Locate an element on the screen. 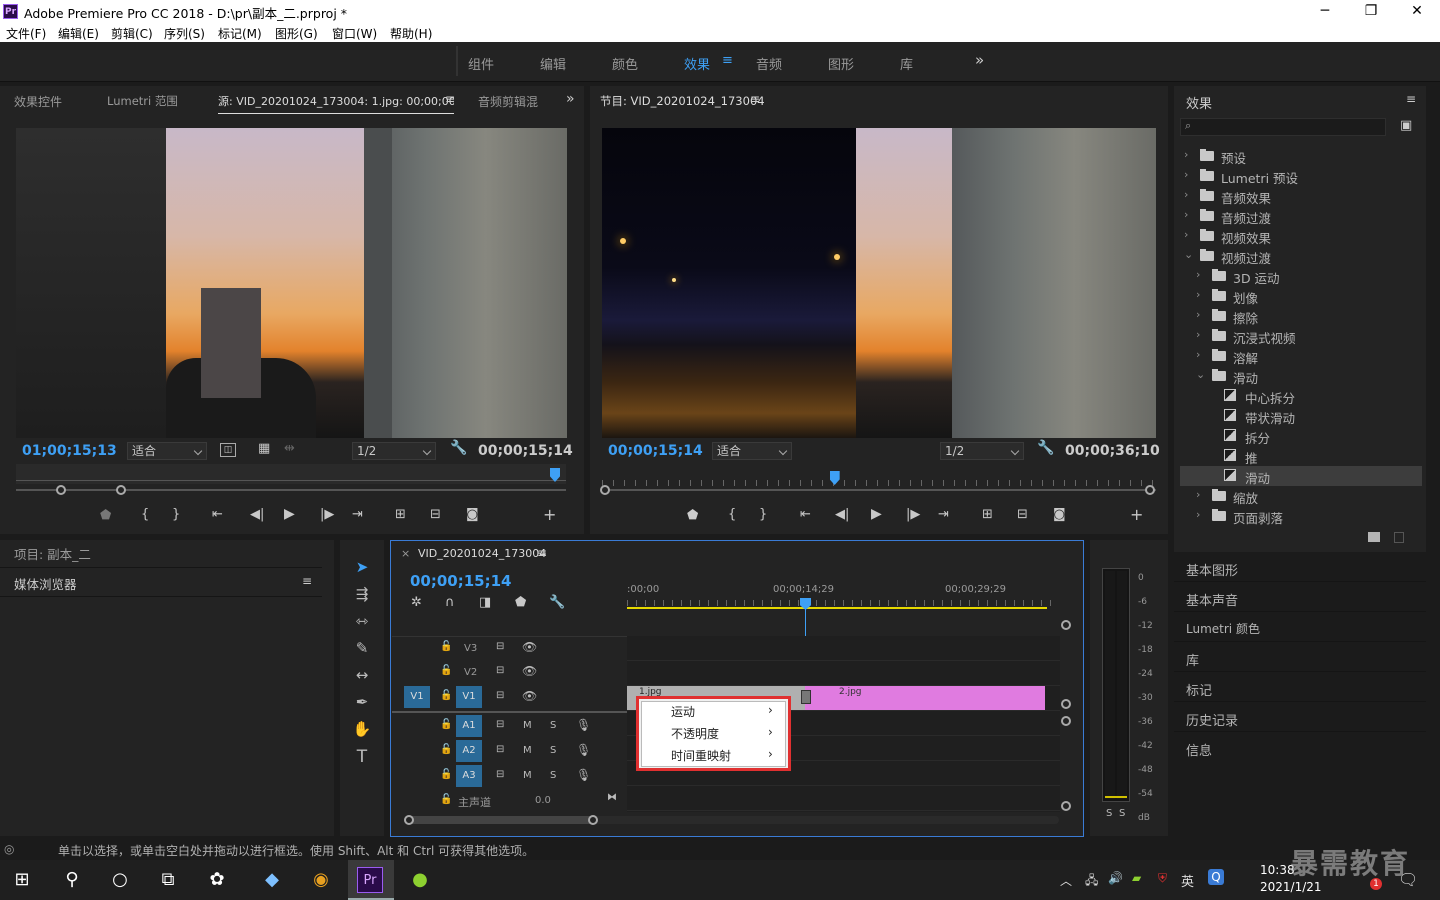  effects-tree-item: › 缩放 is located at coordinates (1301, 496).